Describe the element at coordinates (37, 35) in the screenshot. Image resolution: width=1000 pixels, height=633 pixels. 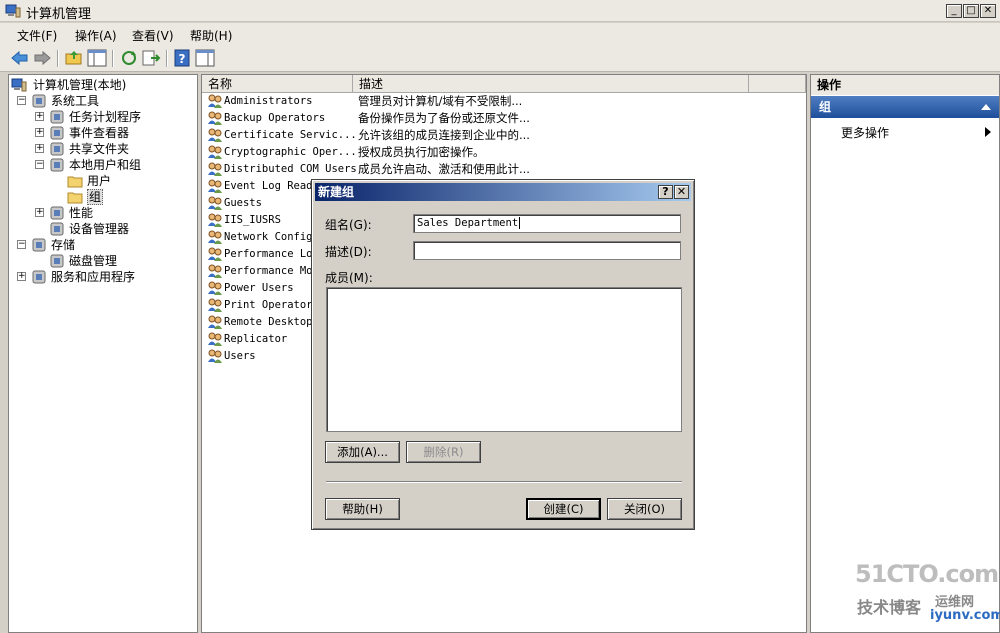
I see `menu-file: 文件(F)` at that location.